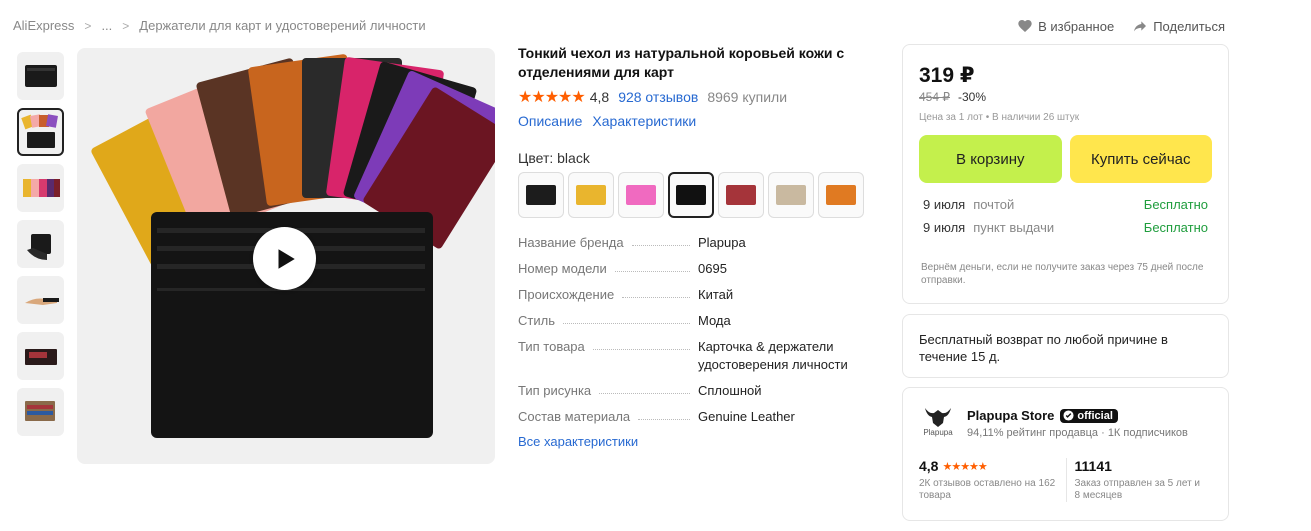 This screenshot has width=1311, height=531. I want to click on thumbnail-list, so click(40, 244).